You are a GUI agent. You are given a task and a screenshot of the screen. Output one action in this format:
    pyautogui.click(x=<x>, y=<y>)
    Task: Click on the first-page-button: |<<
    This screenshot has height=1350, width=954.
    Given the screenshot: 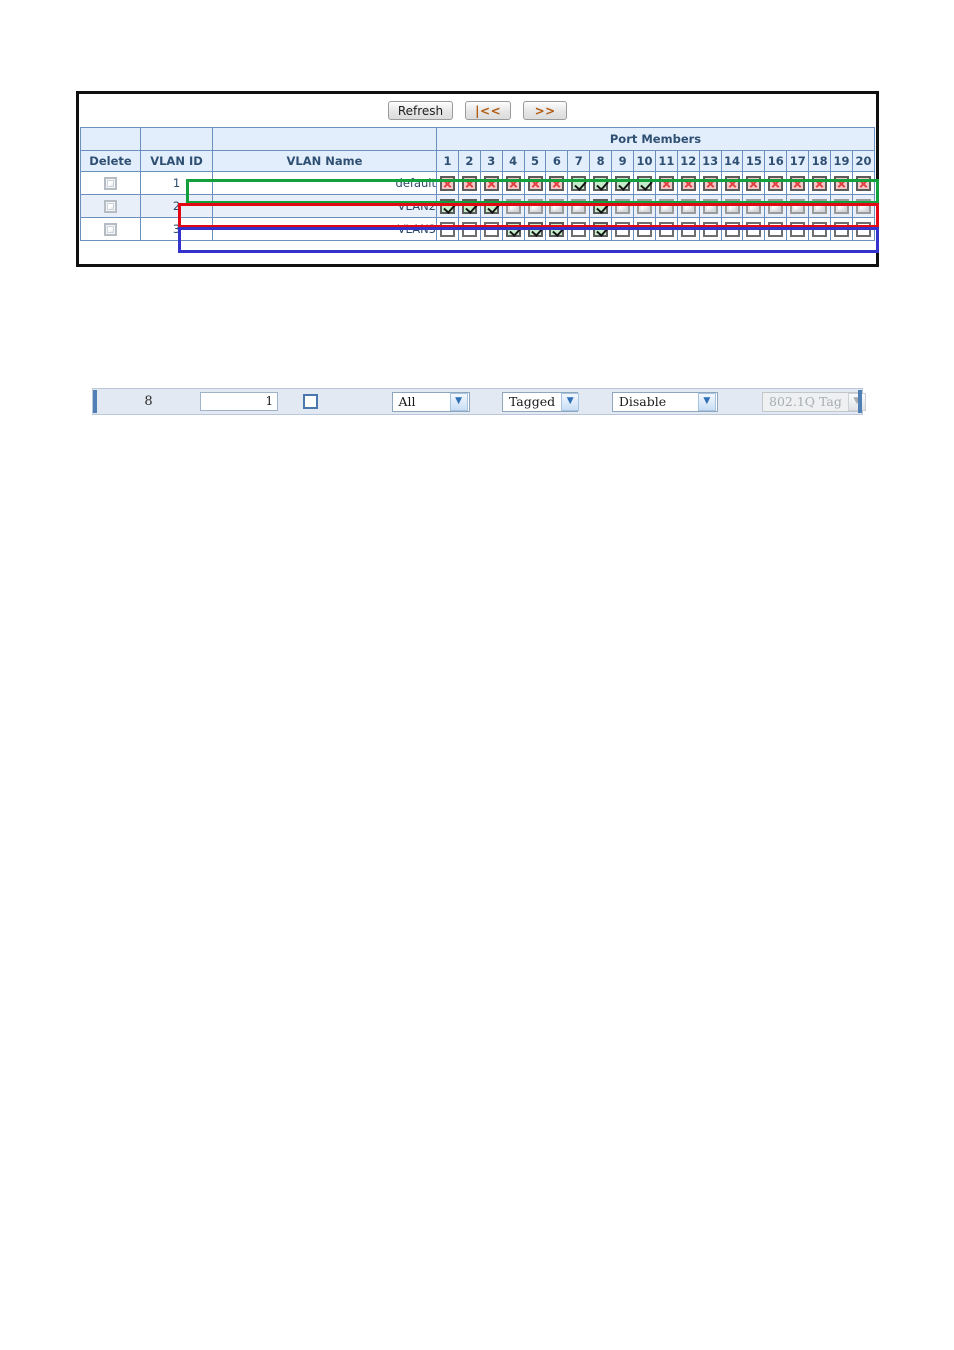 What is the action you would take?
    pyautogui.click(x=488, y=110)
    